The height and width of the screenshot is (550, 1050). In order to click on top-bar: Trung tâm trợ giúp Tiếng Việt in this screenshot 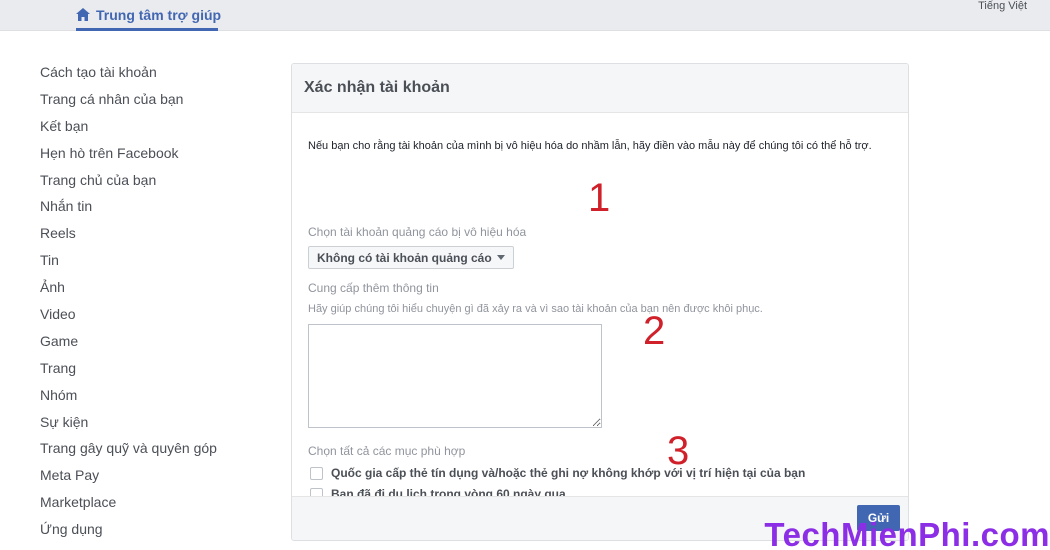, I will do `click(525, 15)`.